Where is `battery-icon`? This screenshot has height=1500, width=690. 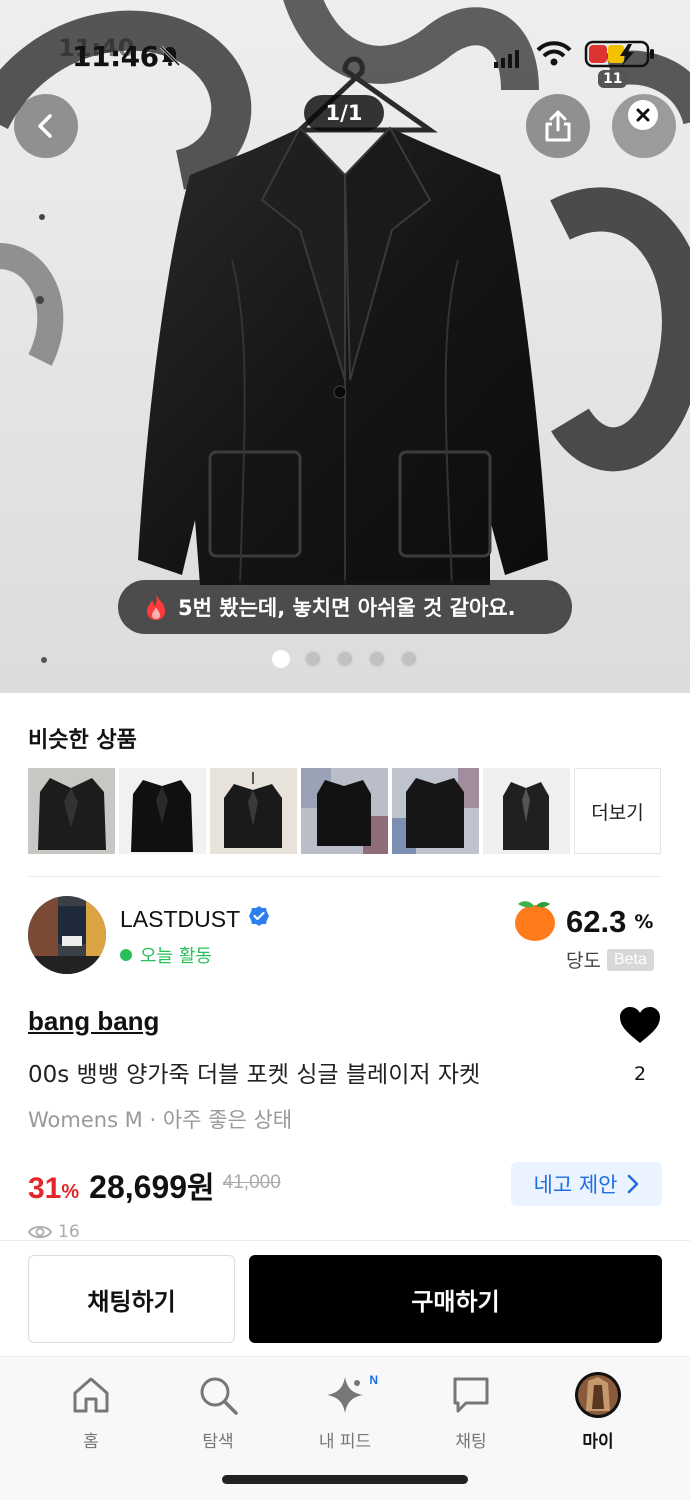 battery-icon is located at coordinates (620, 55).